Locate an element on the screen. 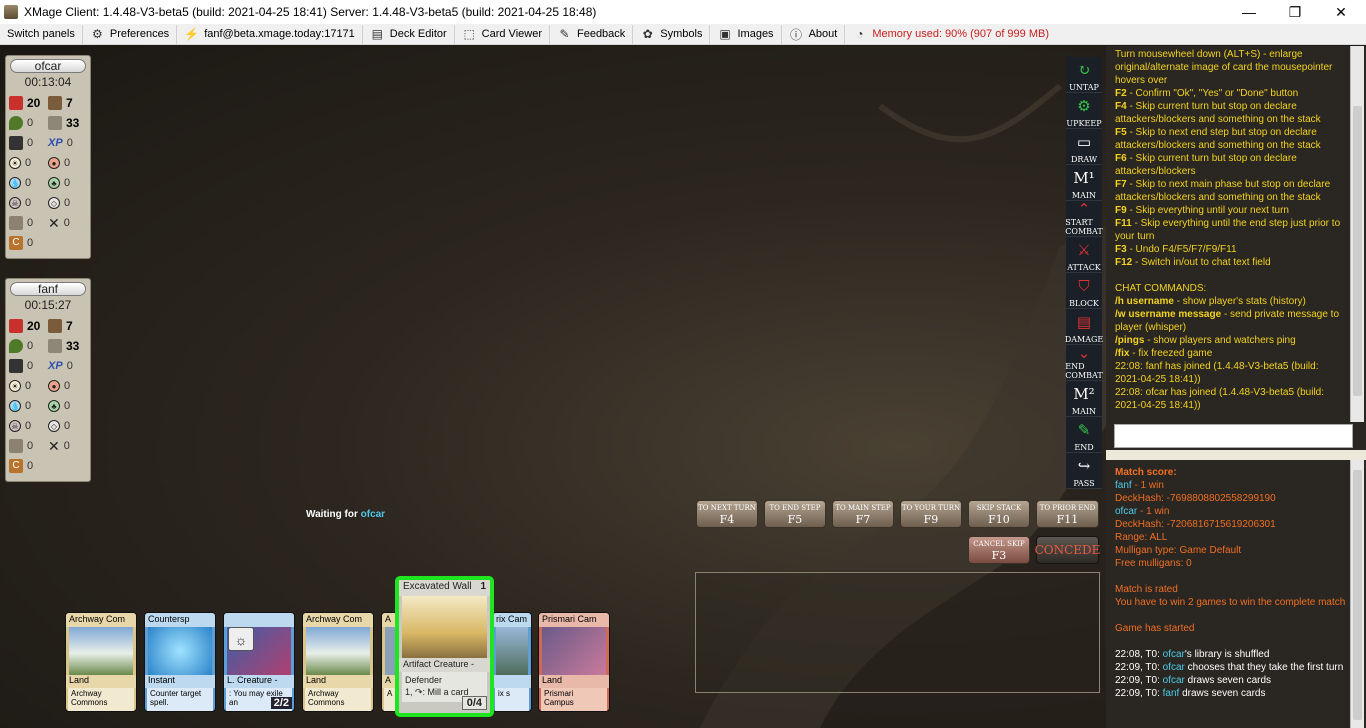 The height and width of the screenshot is (728, 1366). red-mana-icon: ● is located at coordinates (54, 386).